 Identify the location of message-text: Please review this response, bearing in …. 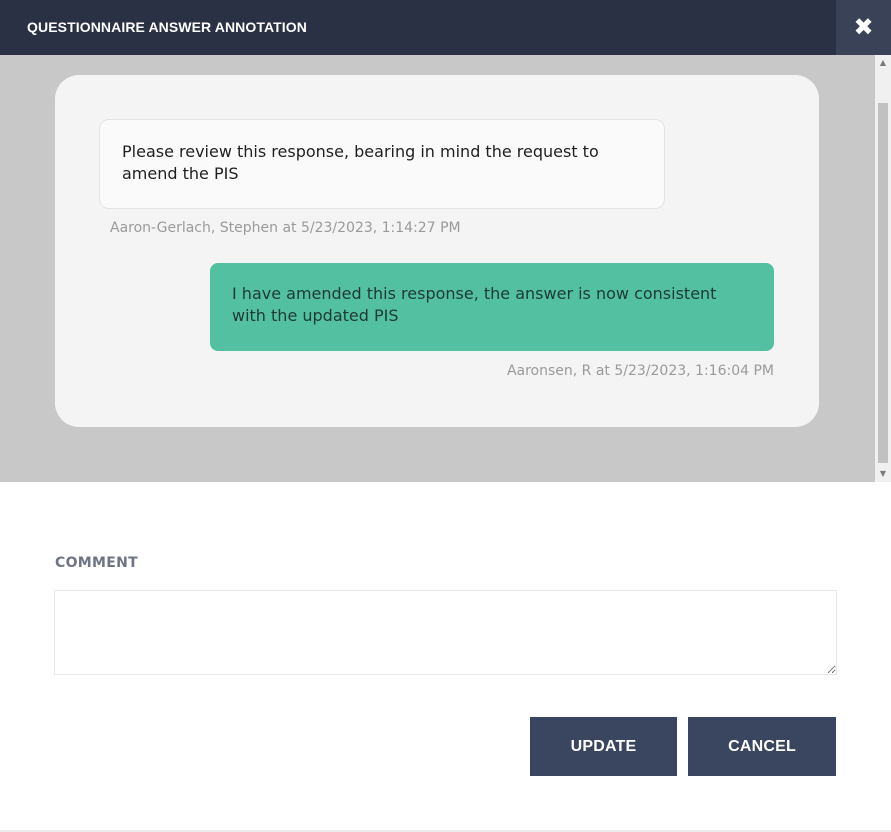
(360, 162).